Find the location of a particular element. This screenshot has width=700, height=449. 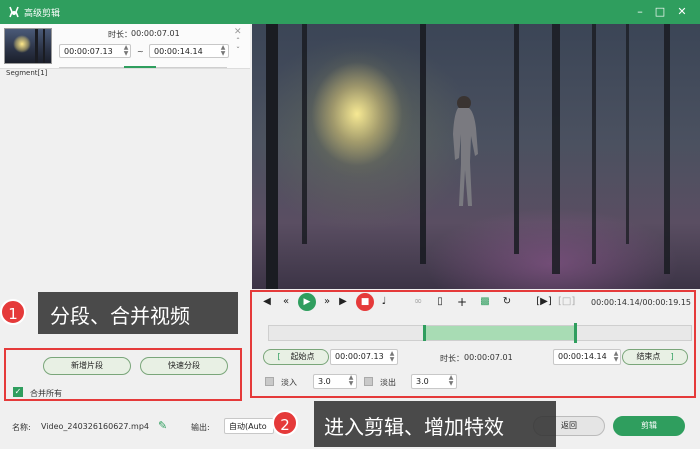

segment-remove-icon: ✕ is located at coordinates (238, 32).